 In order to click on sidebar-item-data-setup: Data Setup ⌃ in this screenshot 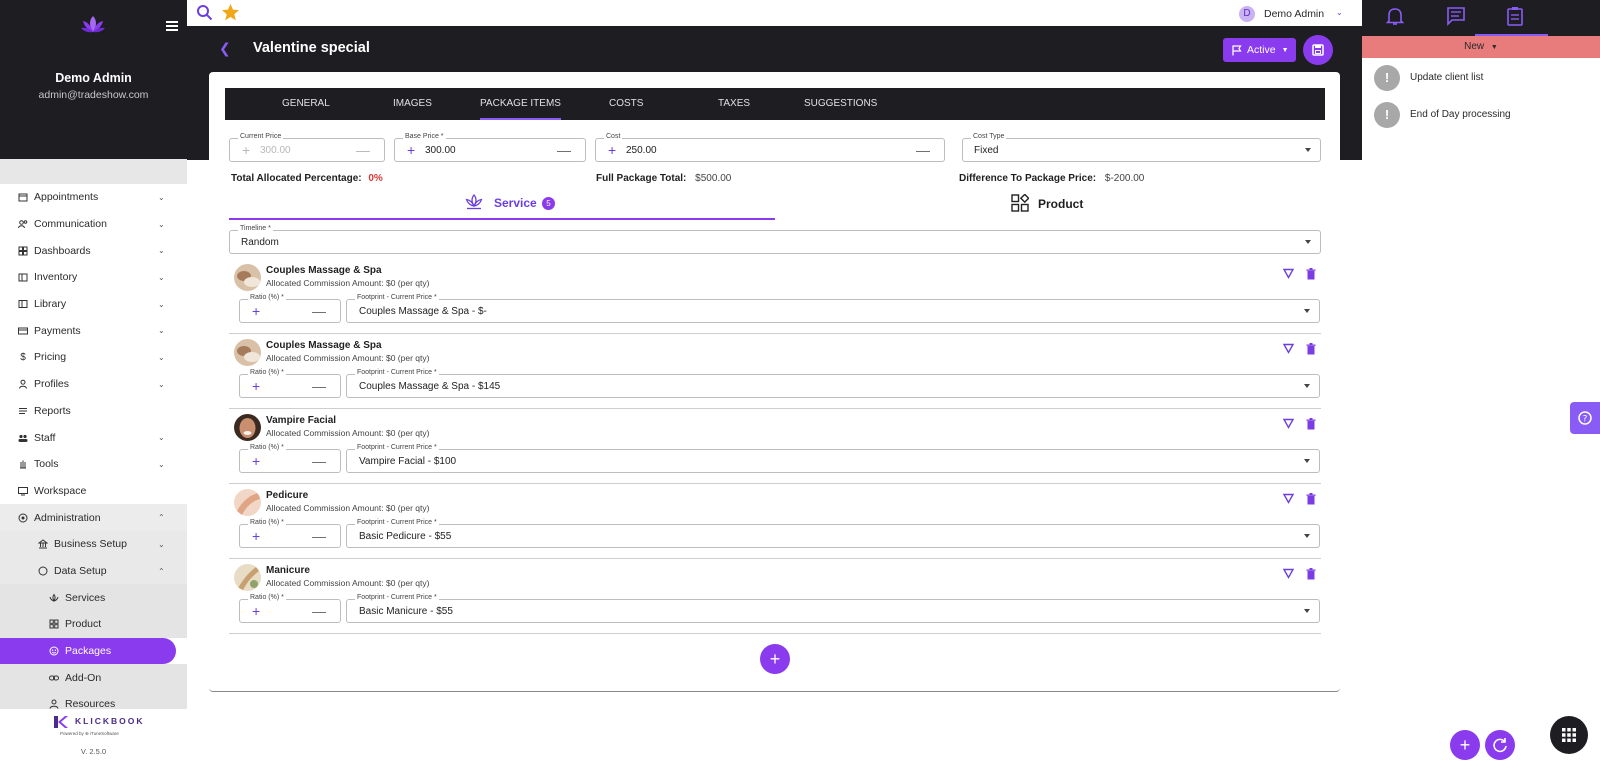, I will do `click(93, 571)`.